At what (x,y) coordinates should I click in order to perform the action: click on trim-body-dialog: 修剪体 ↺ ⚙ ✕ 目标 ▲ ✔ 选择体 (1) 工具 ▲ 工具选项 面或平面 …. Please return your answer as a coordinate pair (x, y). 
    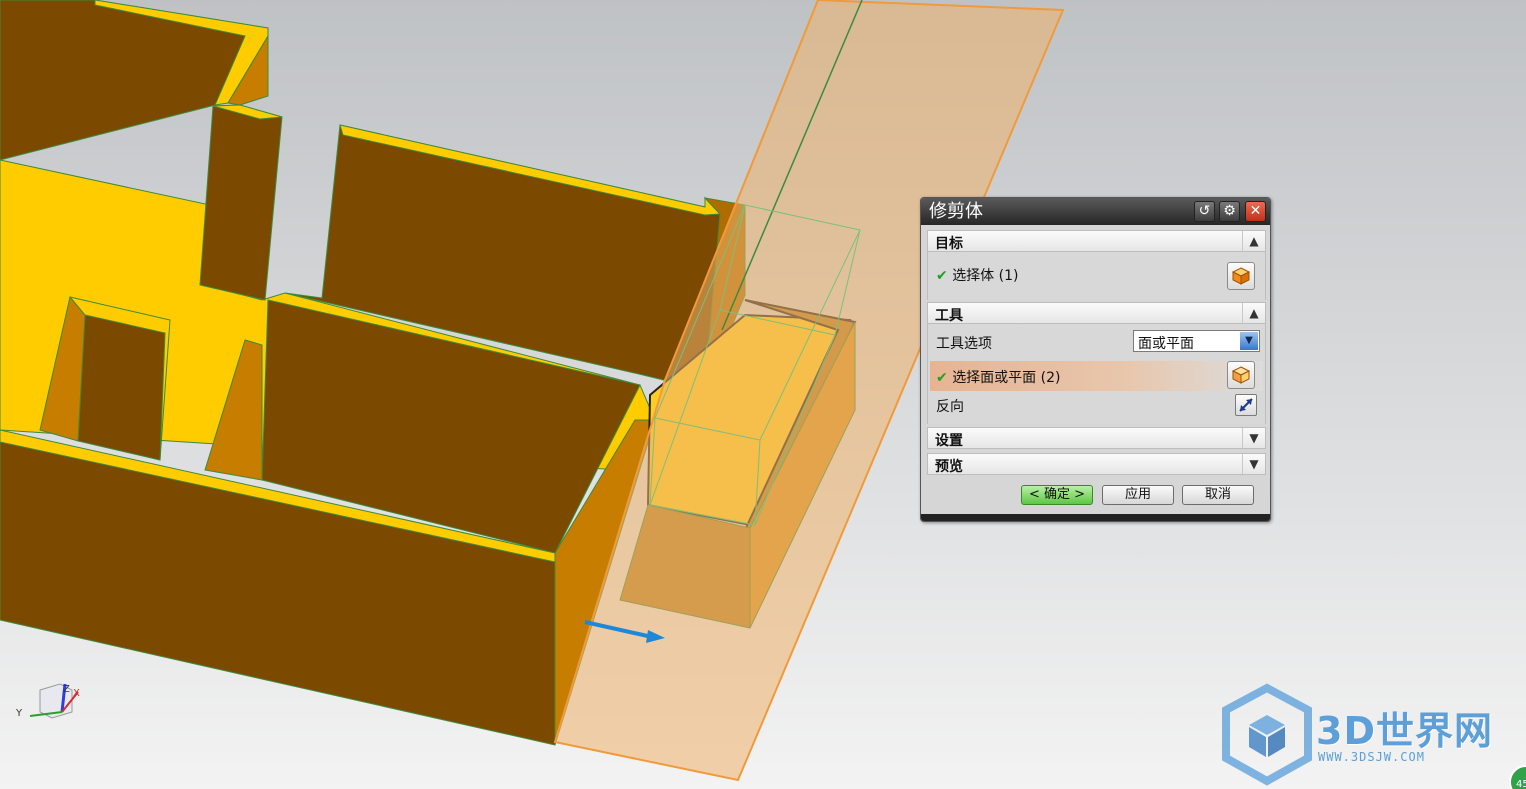
    Looking at the image, I should click on (1095, 359).